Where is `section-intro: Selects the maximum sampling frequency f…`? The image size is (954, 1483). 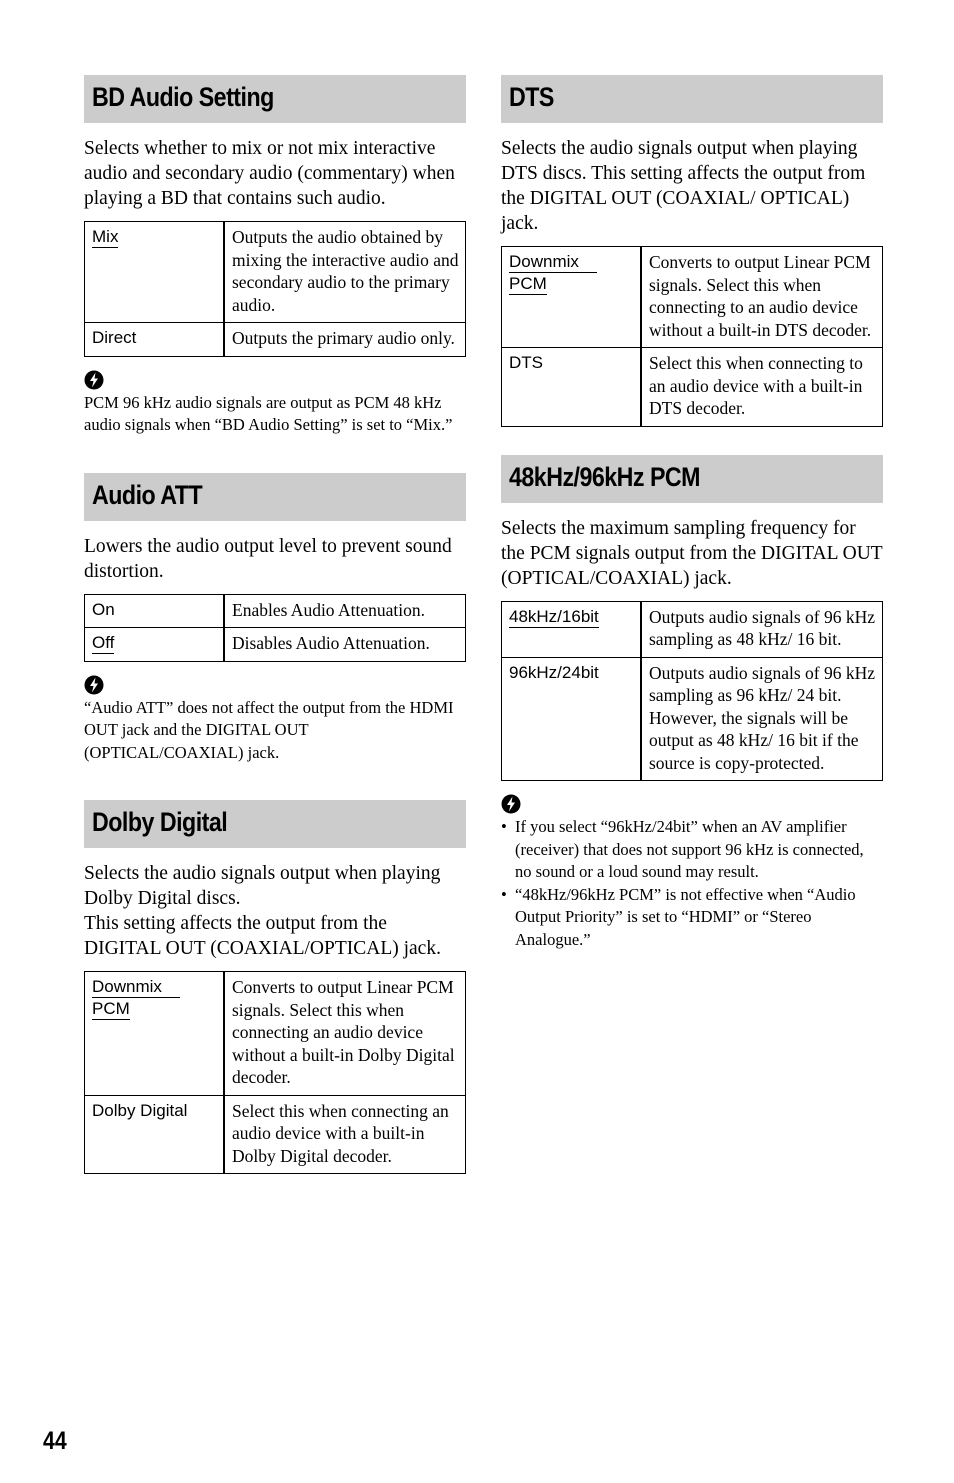 section-intro: Selects the maximum sampling frequency f… is located at coordinates (692, 553).